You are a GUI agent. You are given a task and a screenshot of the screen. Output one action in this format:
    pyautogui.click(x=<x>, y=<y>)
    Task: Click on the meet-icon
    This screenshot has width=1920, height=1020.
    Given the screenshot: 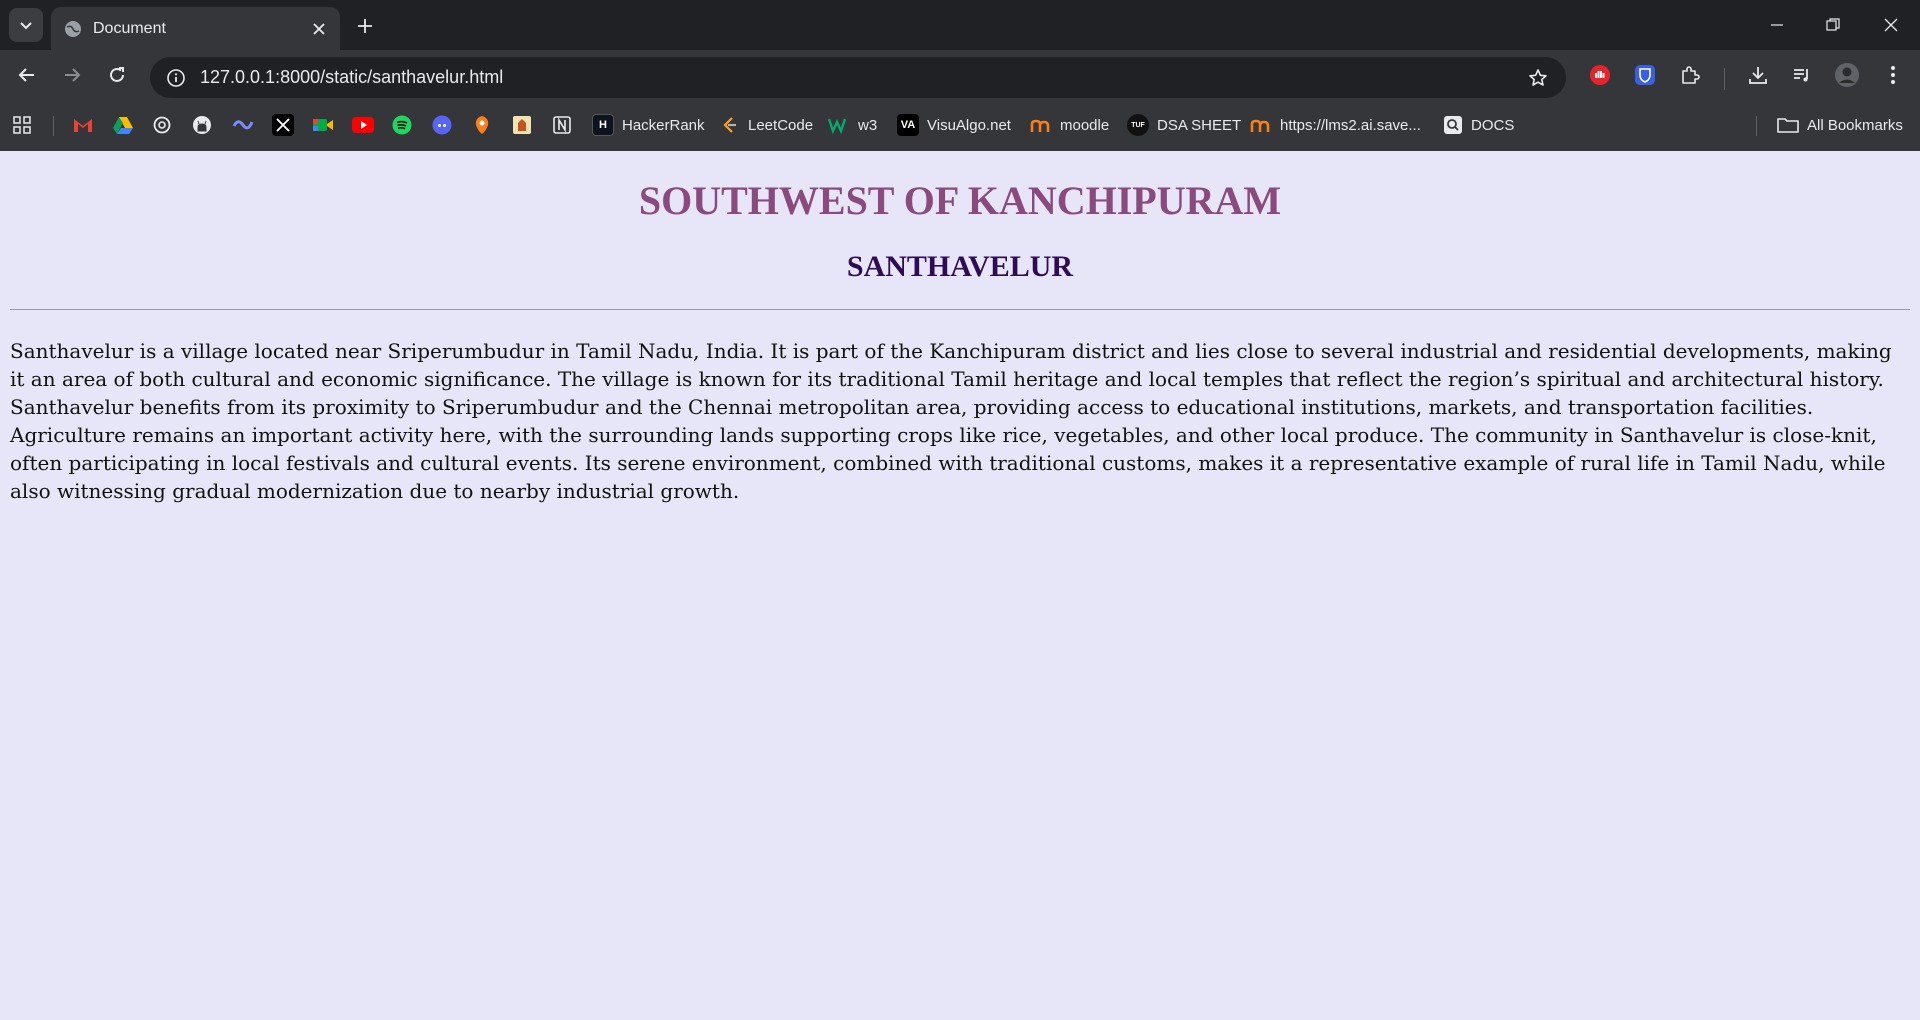 What is the action you would take?
    pyautogui.click(x=323, y=125)
    